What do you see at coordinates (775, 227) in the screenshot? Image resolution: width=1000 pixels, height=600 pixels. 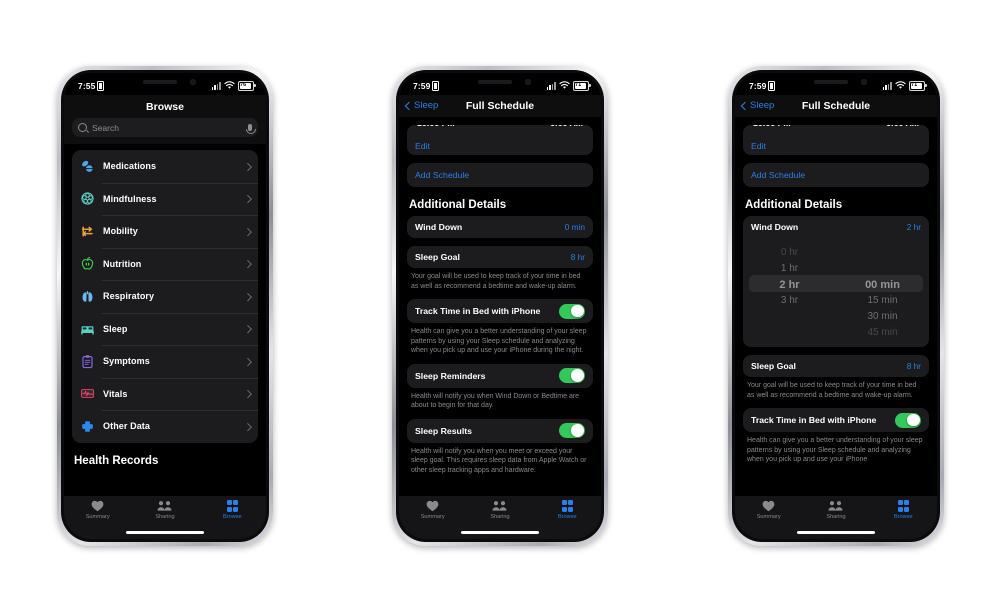 I see `wind-down-label: Wind Down` at bounding box center [775, 227].